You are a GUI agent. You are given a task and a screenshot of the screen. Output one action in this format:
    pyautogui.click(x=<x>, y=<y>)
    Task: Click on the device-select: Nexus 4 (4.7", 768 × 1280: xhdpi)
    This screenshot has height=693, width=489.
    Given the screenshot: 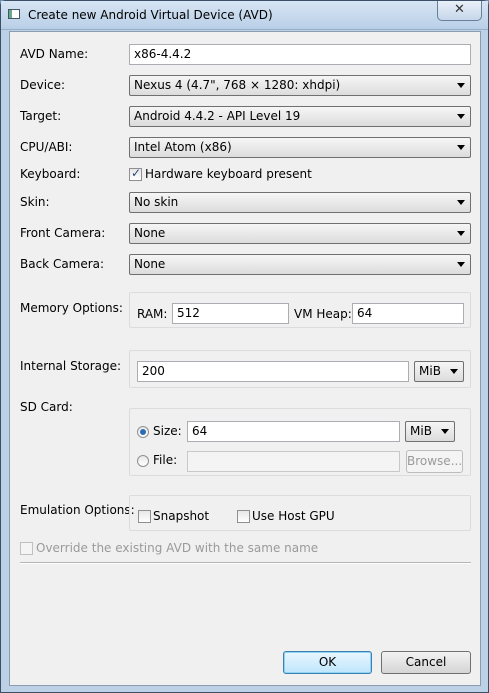 What is the action you would take?
    pyautogui.click(x=300, y=85)
    